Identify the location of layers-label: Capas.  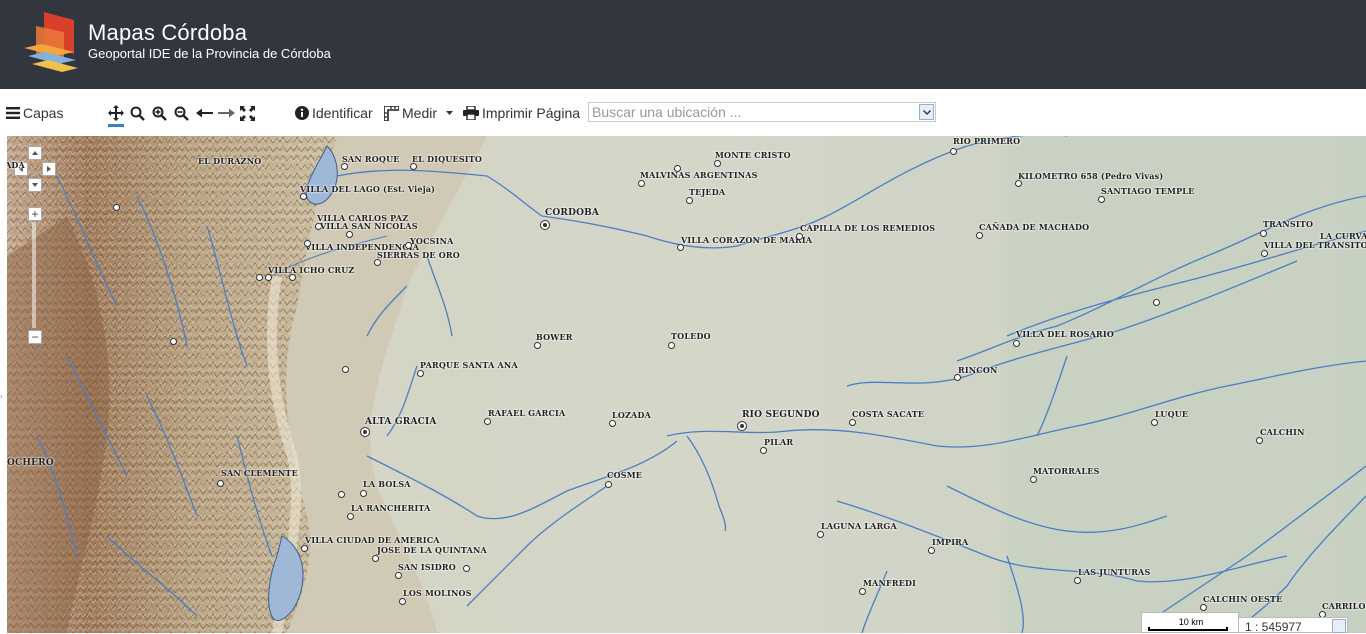
(43, 113).